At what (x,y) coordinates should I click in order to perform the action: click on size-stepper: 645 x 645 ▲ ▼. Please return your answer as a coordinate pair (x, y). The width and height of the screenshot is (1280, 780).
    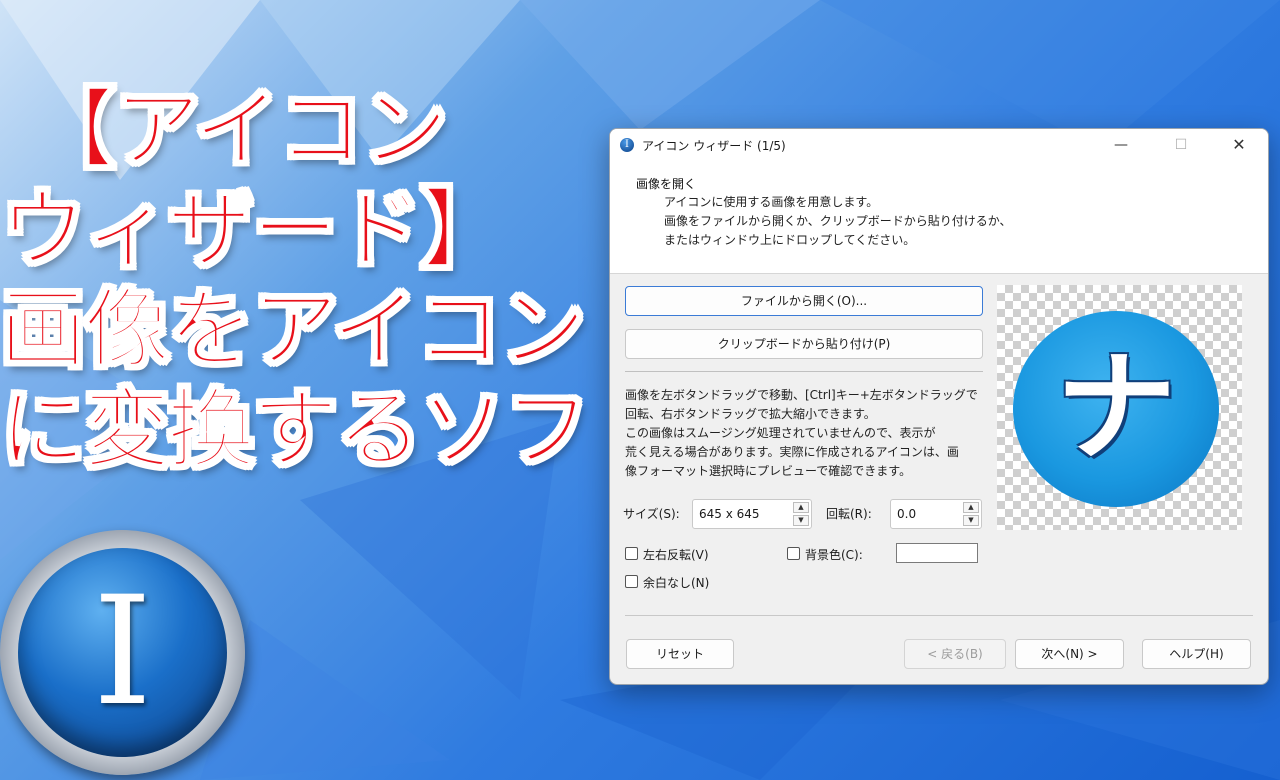
    Looking at the image, I should click on (752, 514).